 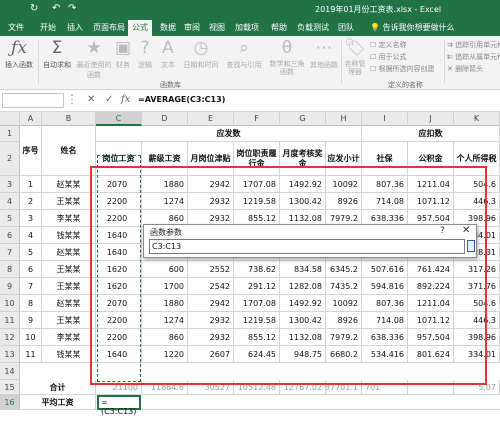 I want to click on column-header-h: H, so click(x=344, y=119).